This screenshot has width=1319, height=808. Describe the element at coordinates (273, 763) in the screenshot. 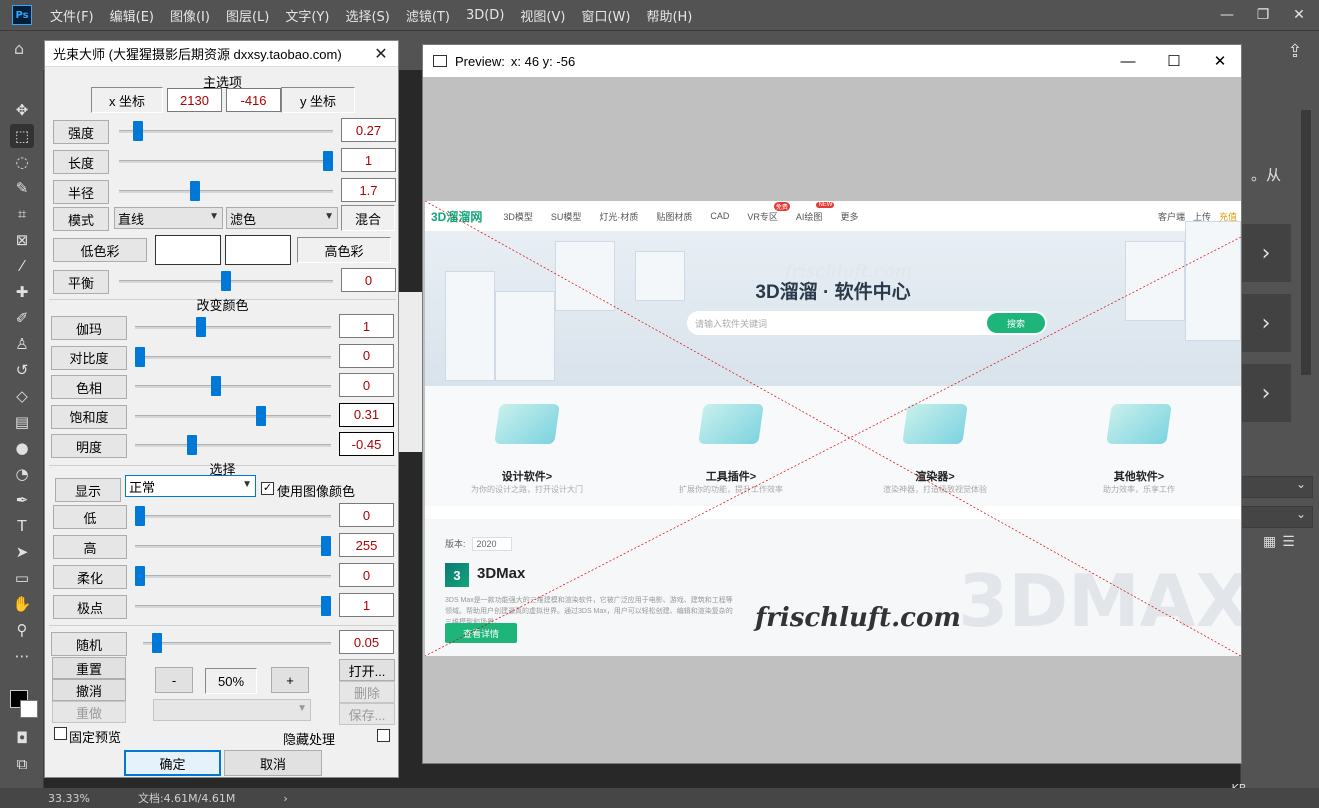

I see `cancel-button: 取消` at that location.